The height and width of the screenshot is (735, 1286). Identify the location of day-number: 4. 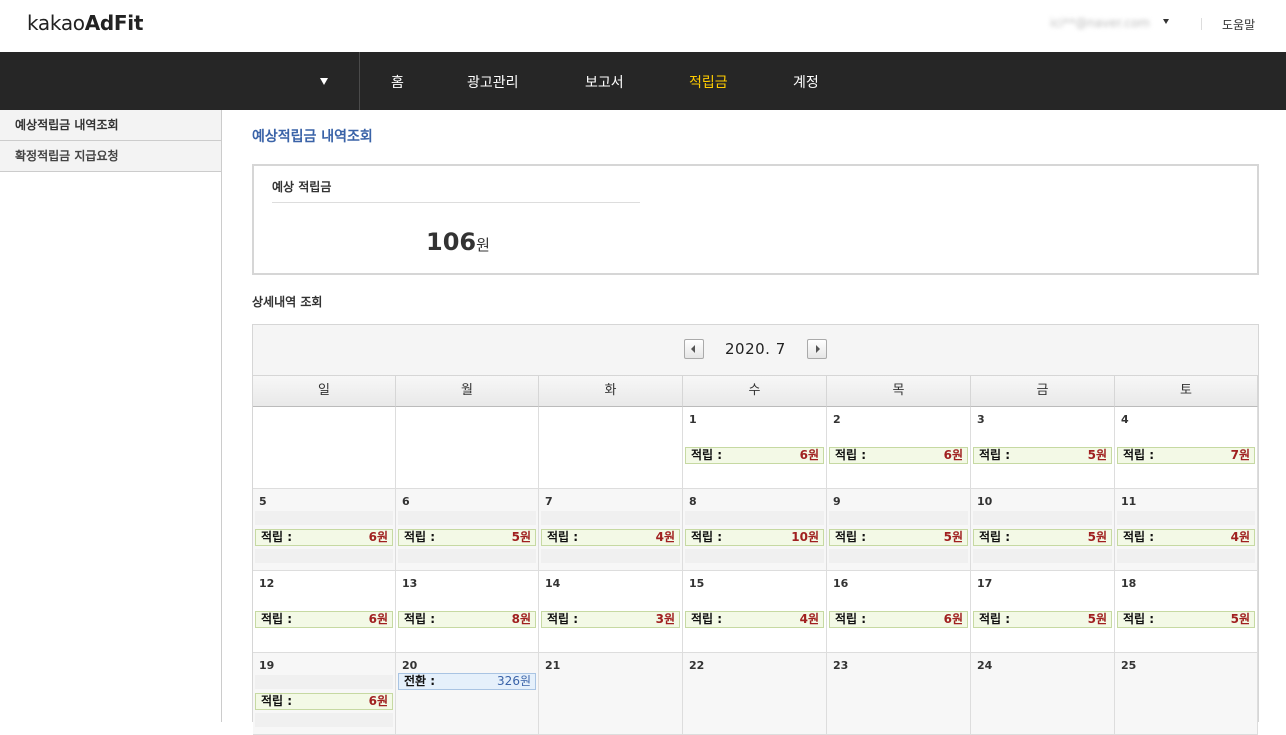
(1125, 419).